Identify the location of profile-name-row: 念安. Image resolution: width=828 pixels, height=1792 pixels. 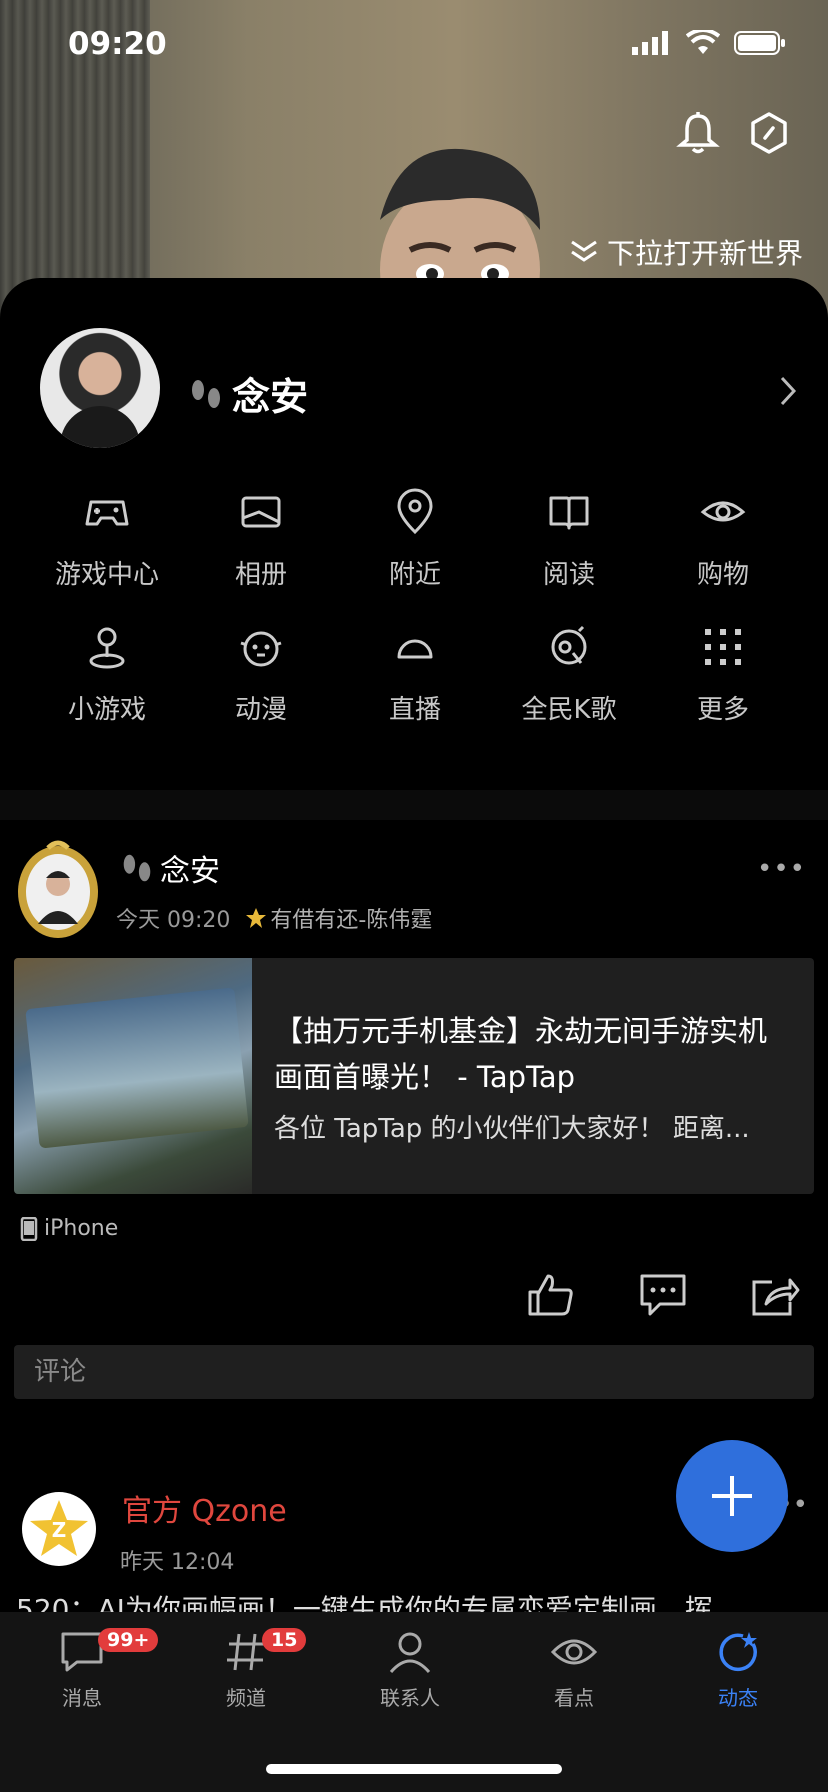
(247, 393).